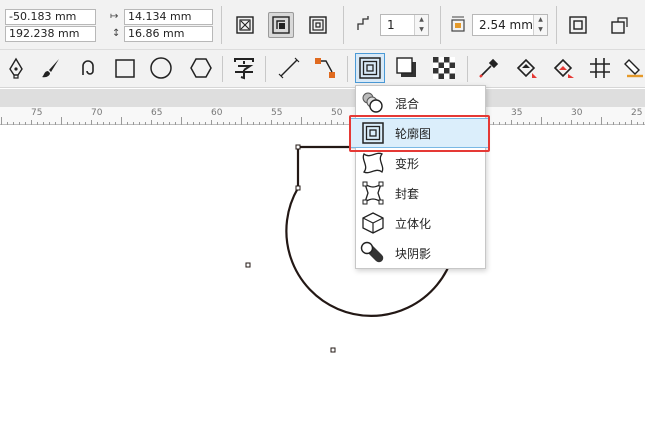 This screenshot has height=424, width=645. I want to click on ruler-scale: 75 70 65 60 55 50 35 30 25, so click(322, 116).